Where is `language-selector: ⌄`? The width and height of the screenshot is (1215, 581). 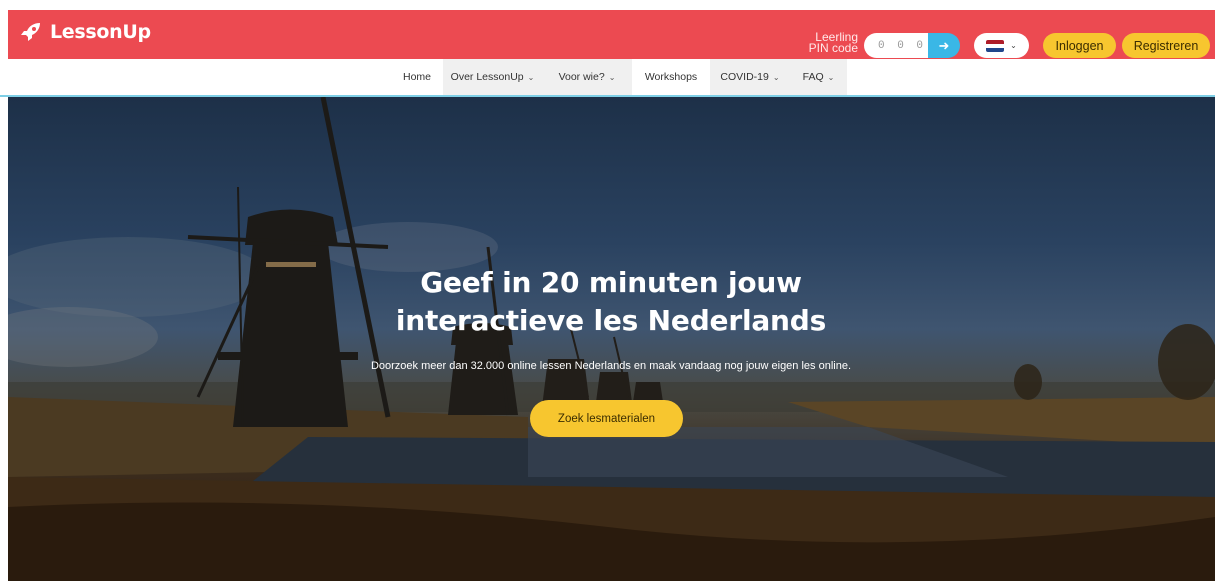
language-selector: ⌄ is located at coordinates (1001, 45).